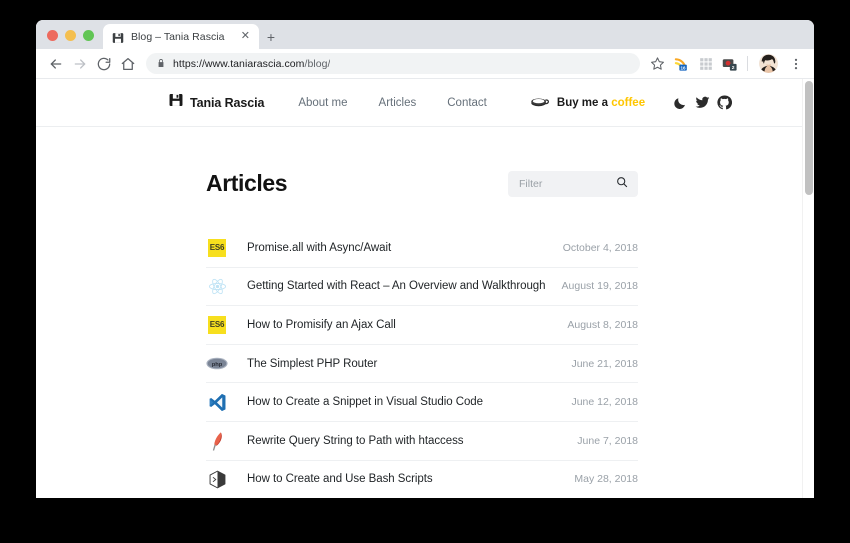  What do you see at coordinates (747, 63) in the screenshot?
I see `toolbar-divider` at bounding box center [747, 63].